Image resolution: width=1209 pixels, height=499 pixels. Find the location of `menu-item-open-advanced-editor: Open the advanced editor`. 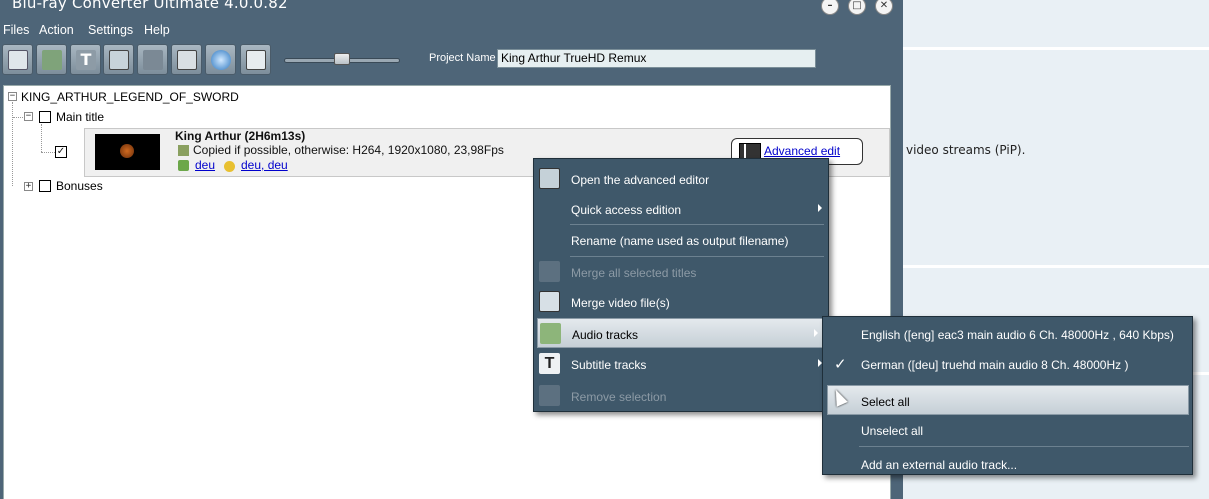

menu-item-open-advanced-editor: Open the advanced editor is located at coordinates (681, 179).